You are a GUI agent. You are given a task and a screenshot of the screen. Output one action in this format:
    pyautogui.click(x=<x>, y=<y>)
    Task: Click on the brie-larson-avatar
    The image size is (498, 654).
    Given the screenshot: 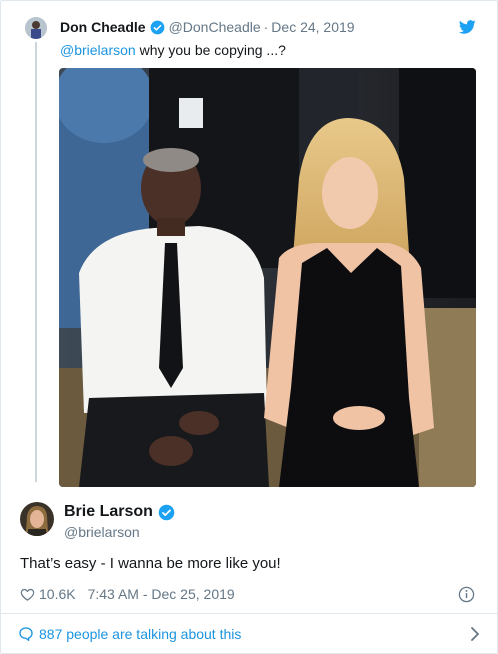 What is the action you would take?
    pyautogui.click(x=37, y=519)
    